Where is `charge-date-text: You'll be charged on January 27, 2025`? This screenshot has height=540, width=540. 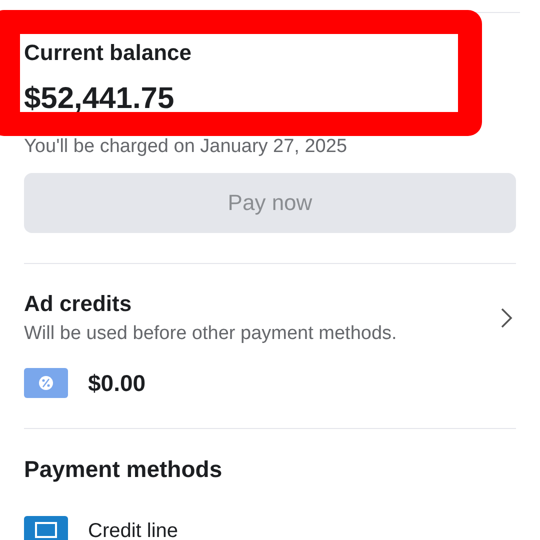 charge-date-text: You'll be charged on January 27, 2025 is located at coordinates (186, 147).